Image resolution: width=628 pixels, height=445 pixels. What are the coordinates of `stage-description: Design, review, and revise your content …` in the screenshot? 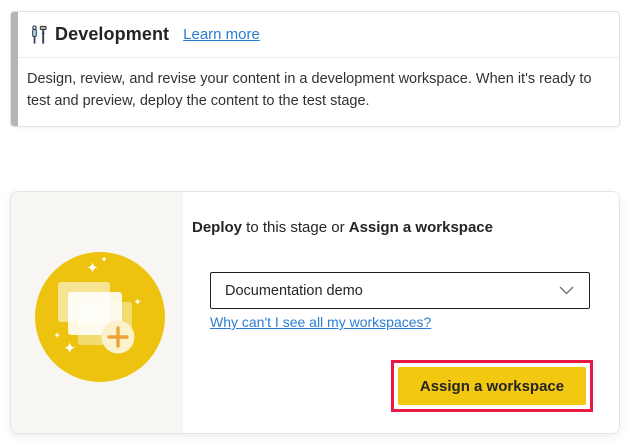 It's located at (309, 90).